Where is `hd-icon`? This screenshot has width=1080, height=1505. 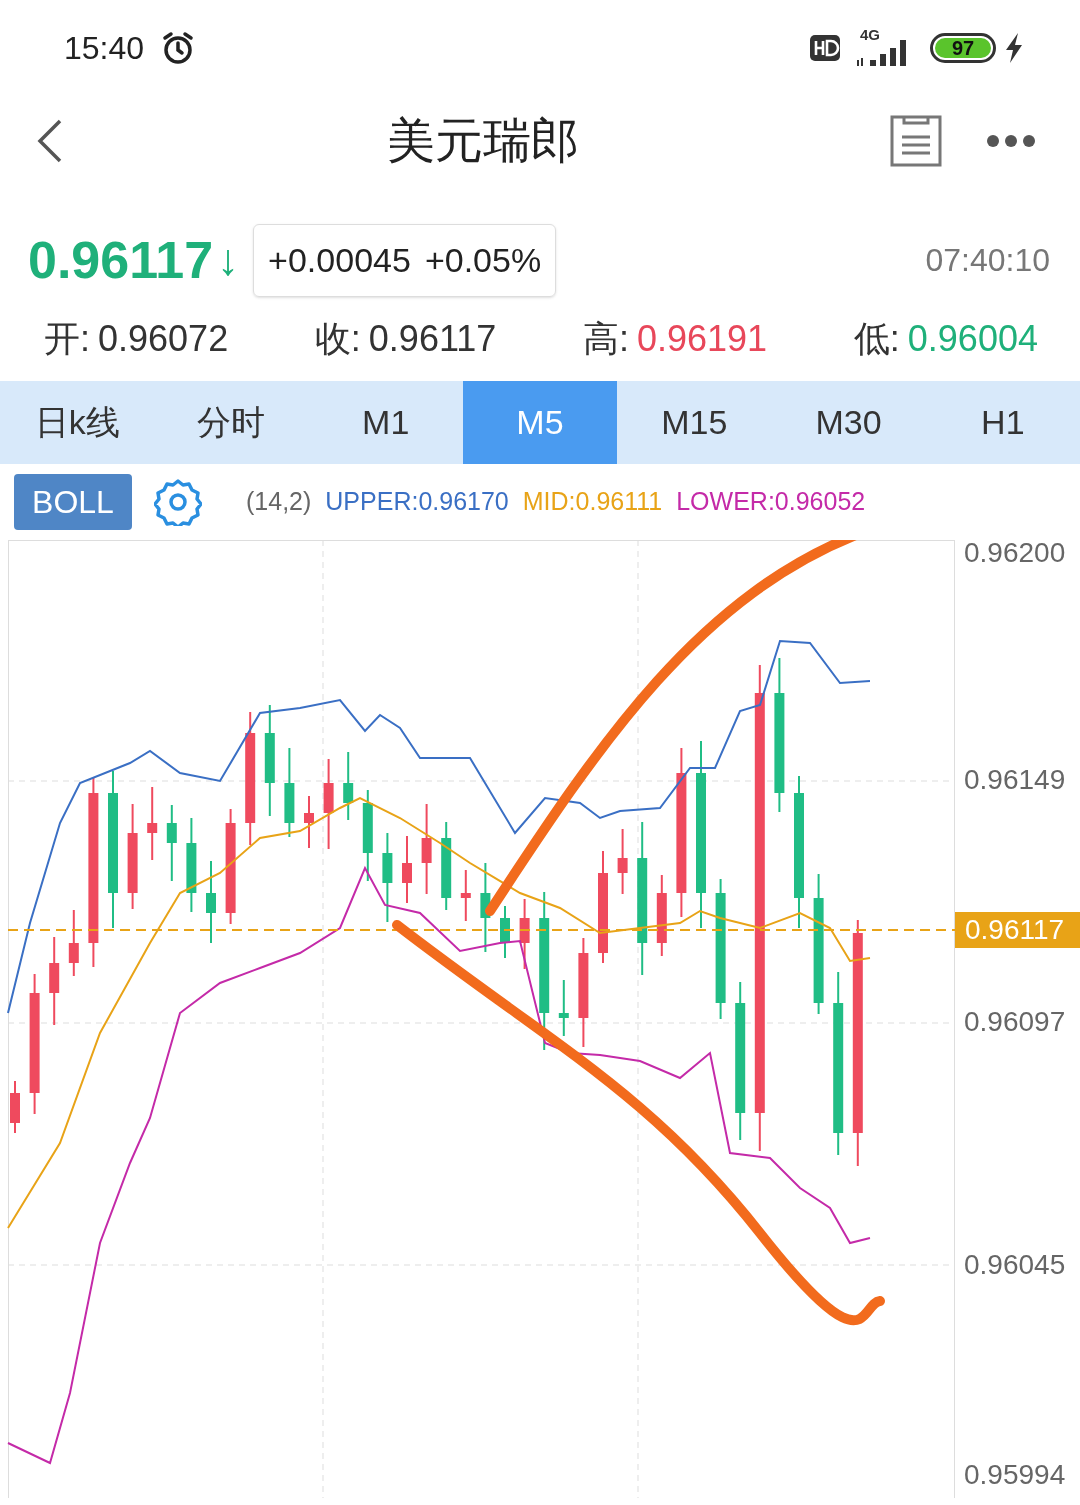 hd-icon is located at coordinates (825, 47).